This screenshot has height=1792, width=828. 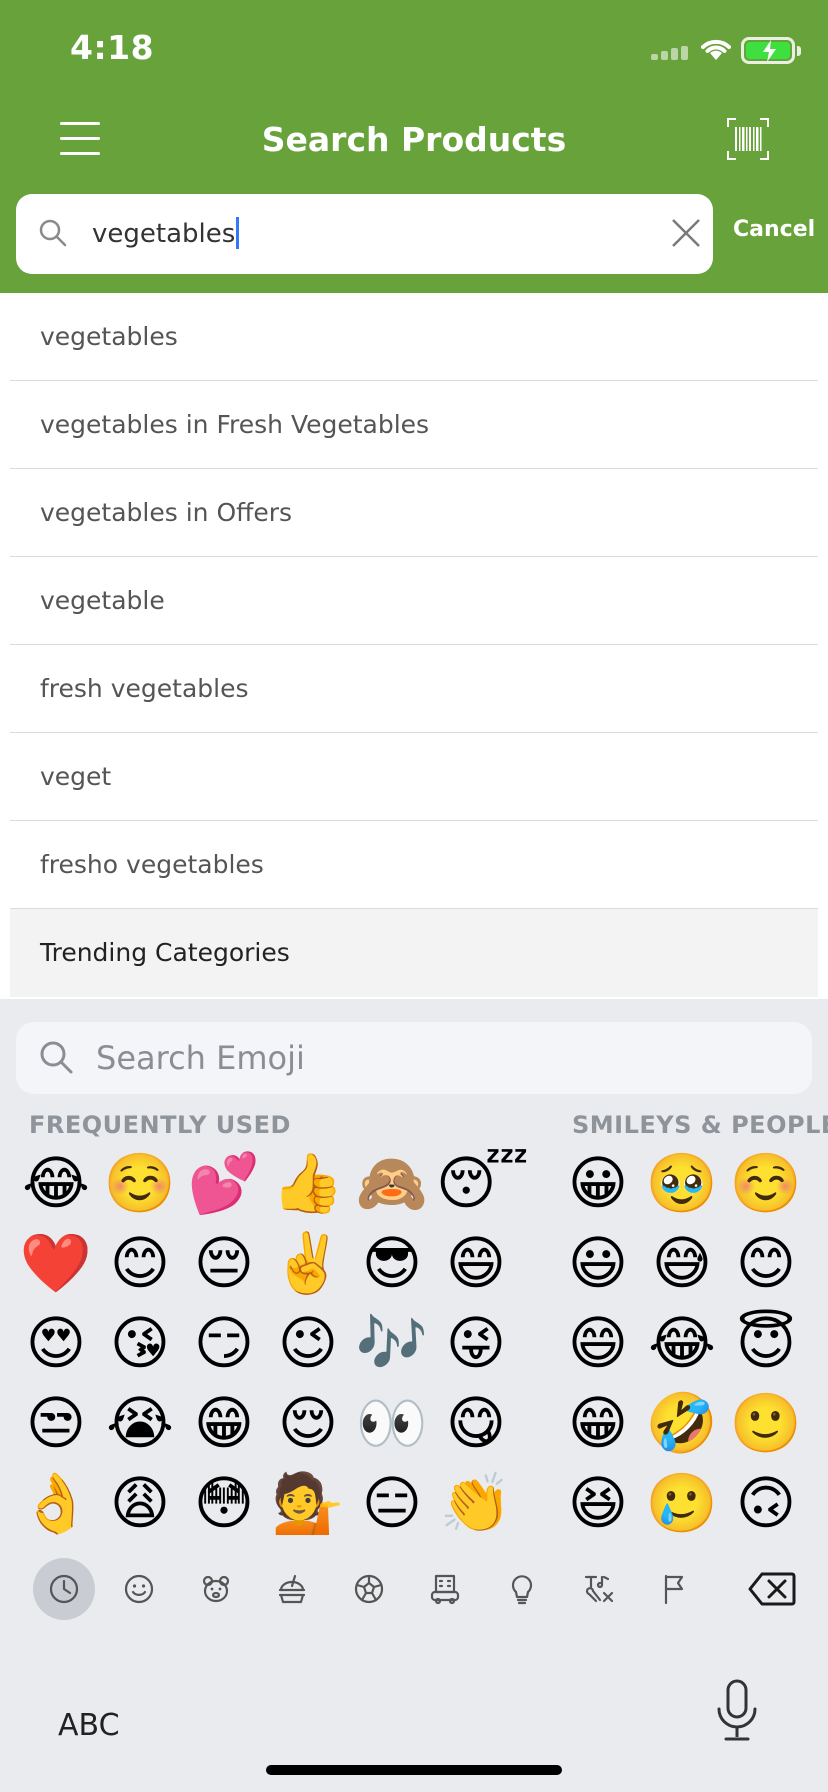 What do you see at coordinates (414, 953) in the screenshot?
I see `trending-categories-heading: Trending Categories` at bounding box center [414, 953].